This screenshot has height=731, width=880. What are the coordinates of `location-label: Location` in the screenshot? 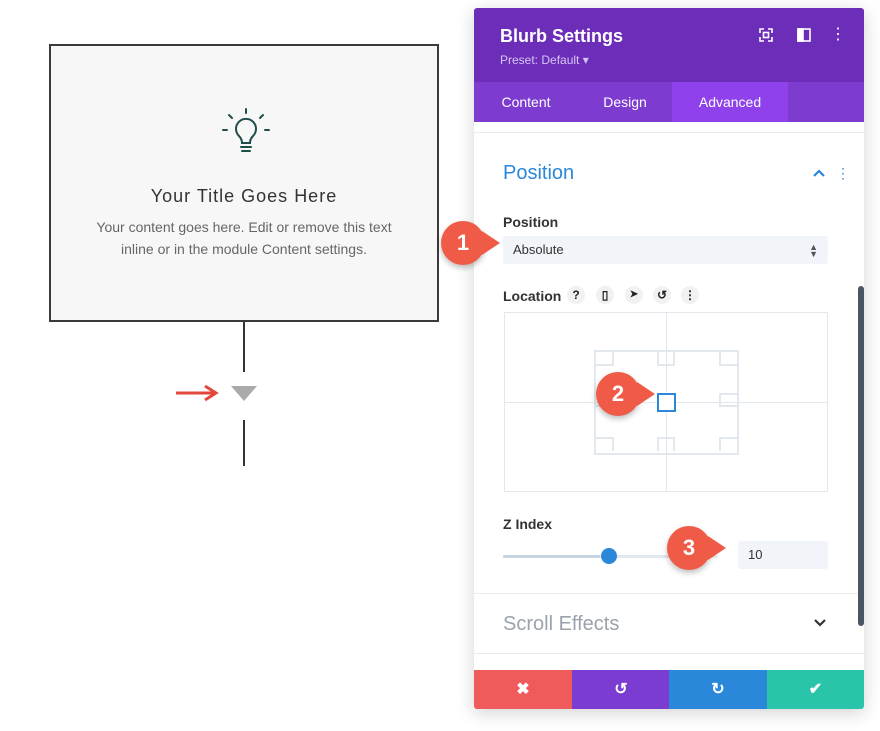 It's located at (532, 296).